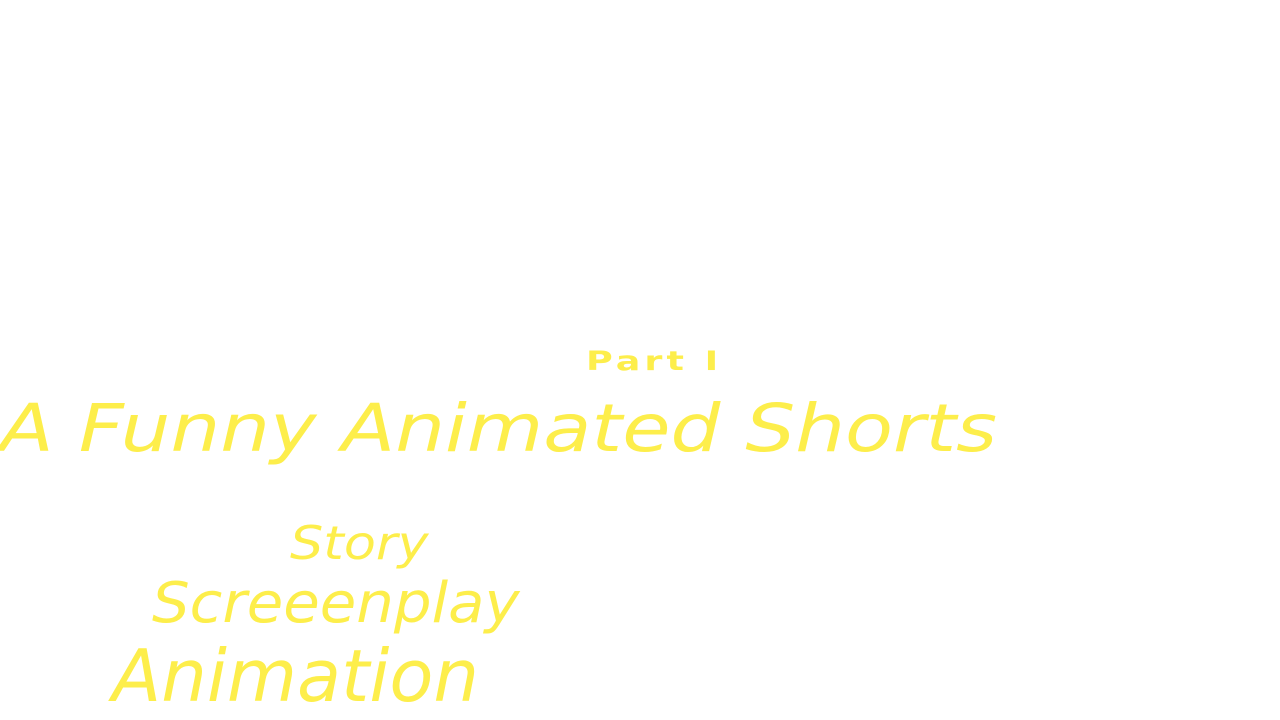  What do you see at coordinates (499, 428) in the screenshot?
I see `main-title: A Funny Animated Shorts` at bounding box center [499, 428].